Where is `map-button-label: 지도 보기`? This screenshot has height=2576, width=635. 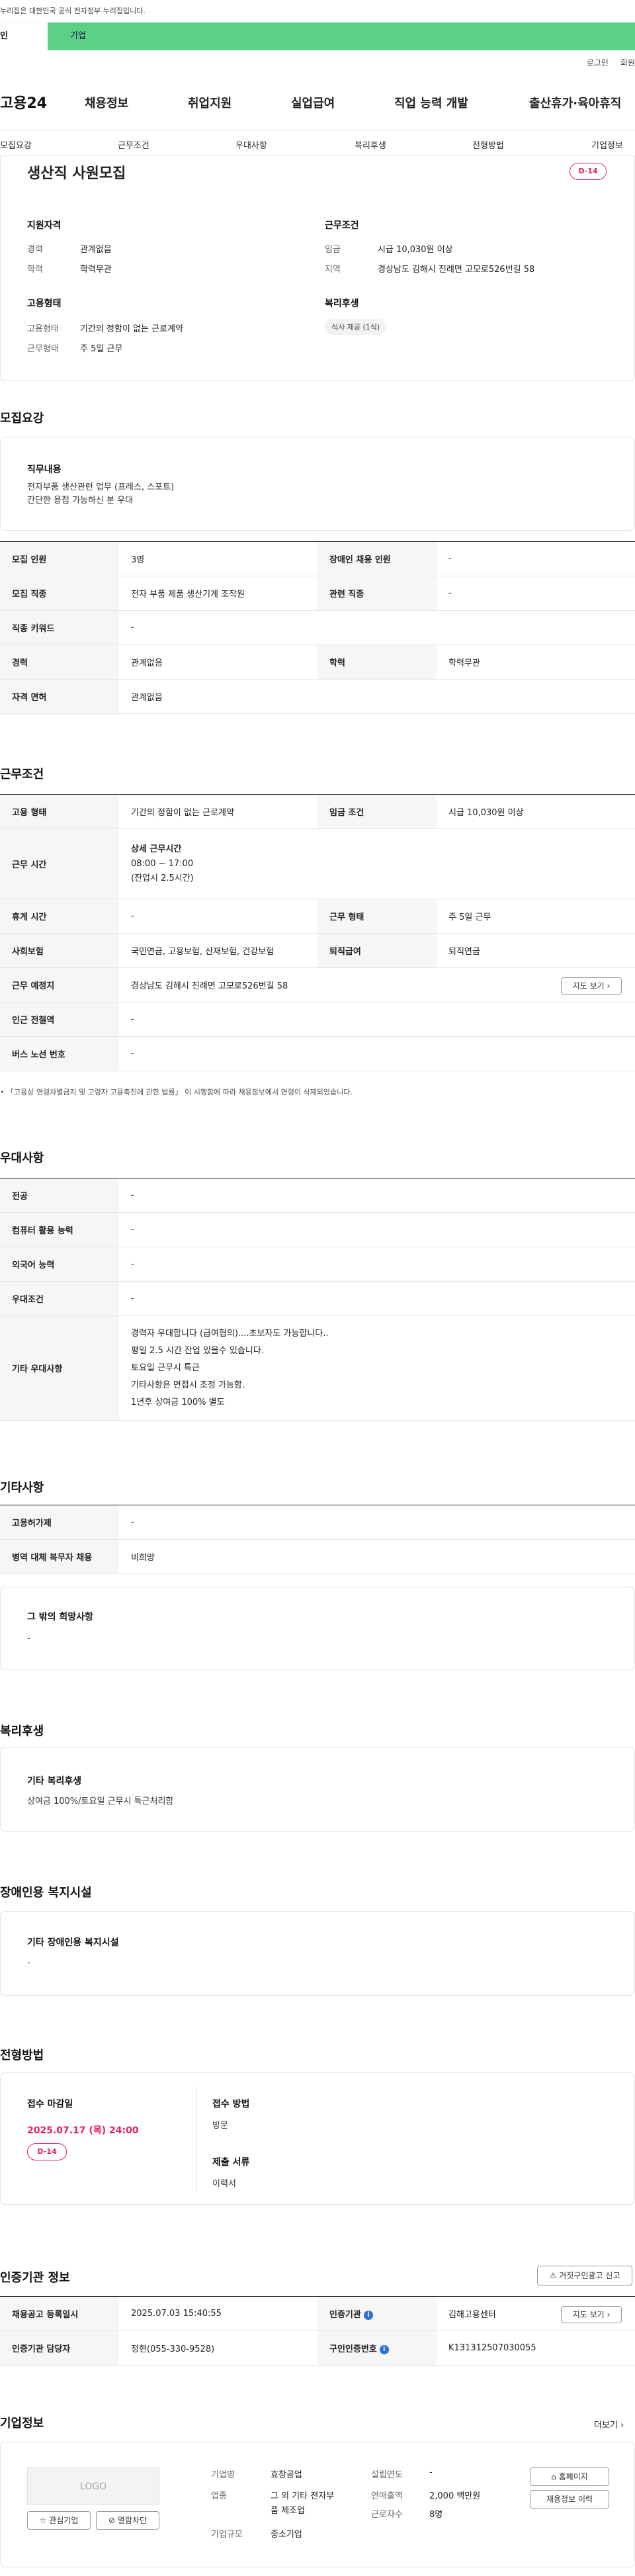 map-button-label: 지도 보기 is located at coordinates (588, 2314).